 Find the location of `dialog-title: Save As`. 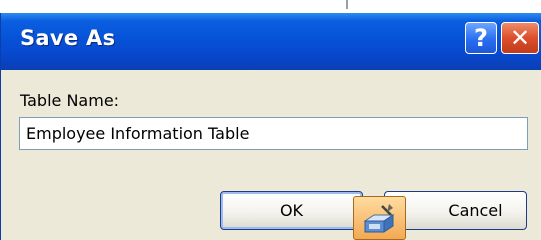

dialog-title: Save As is located at coordinates (68, 38).